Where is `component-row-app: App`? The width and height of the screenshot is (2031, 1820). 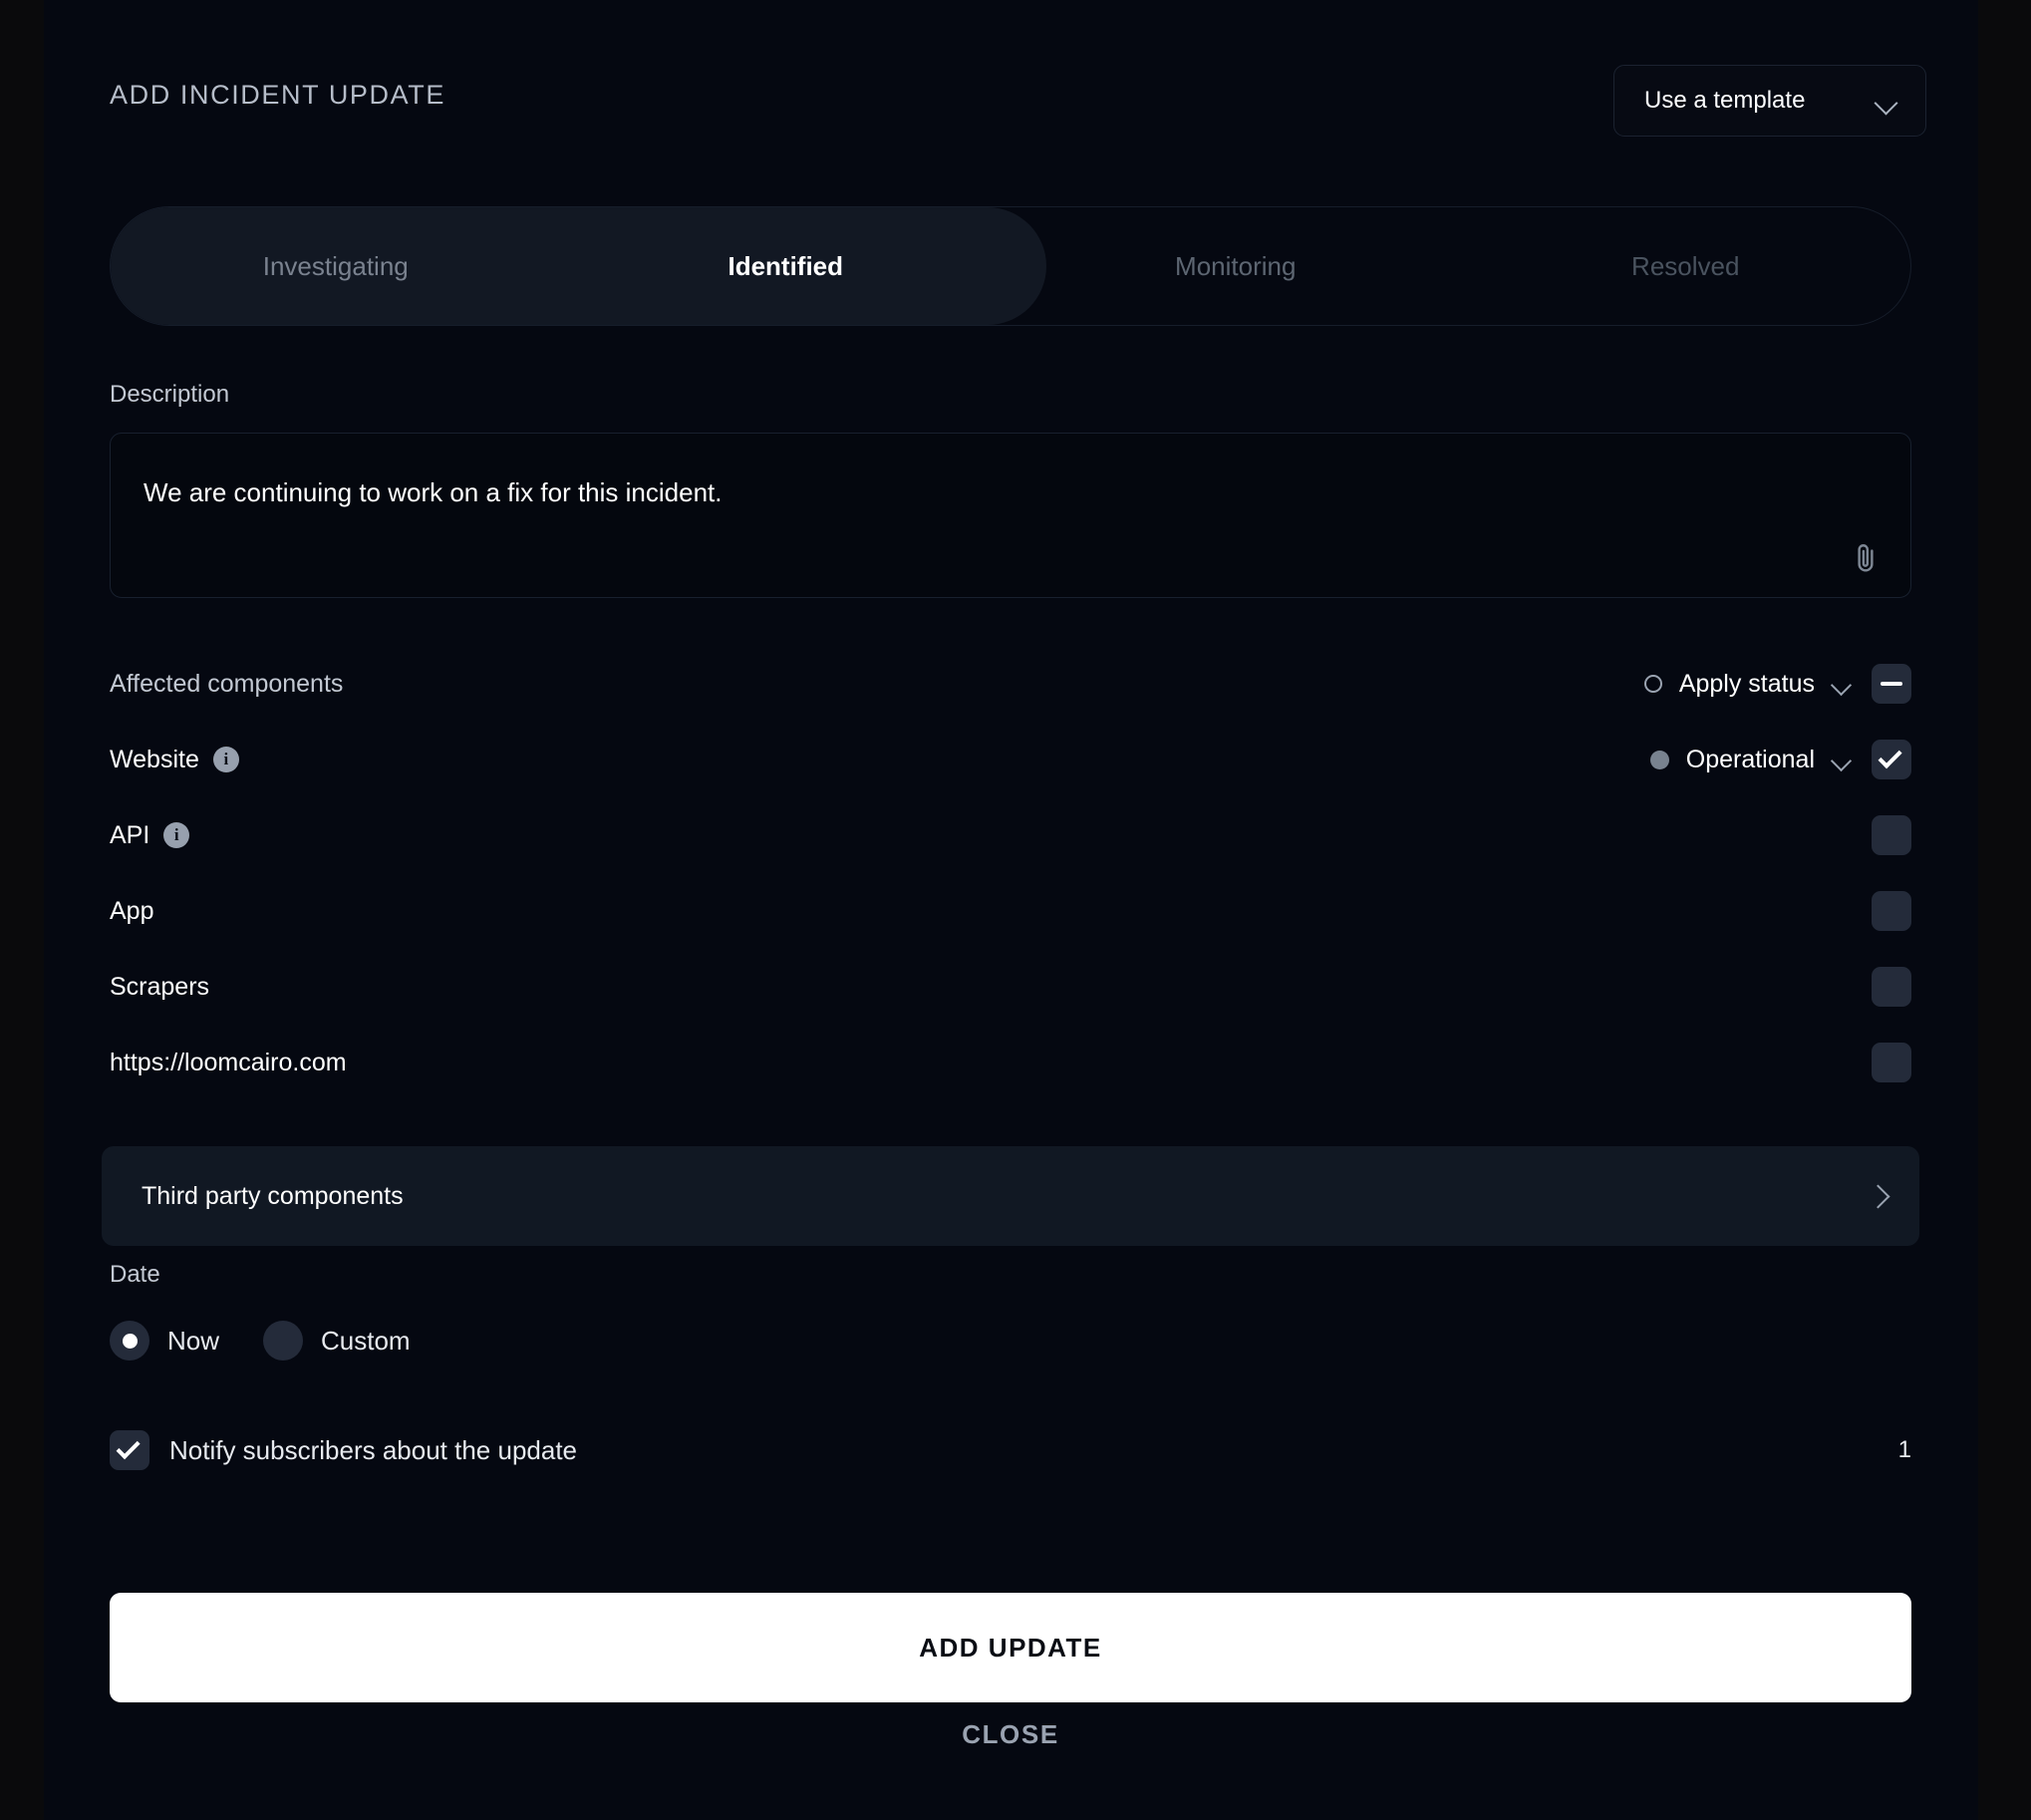
component-row-app: App is located at coordinates (1011, 911).